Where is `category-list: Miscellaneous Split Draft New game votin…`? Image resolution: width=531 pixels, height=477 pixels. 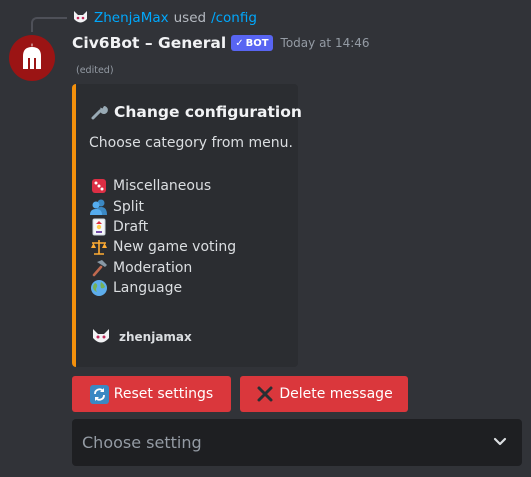
category-list: Miscellaneous Split Draft New game votin… is located at coordinates (162, 237).